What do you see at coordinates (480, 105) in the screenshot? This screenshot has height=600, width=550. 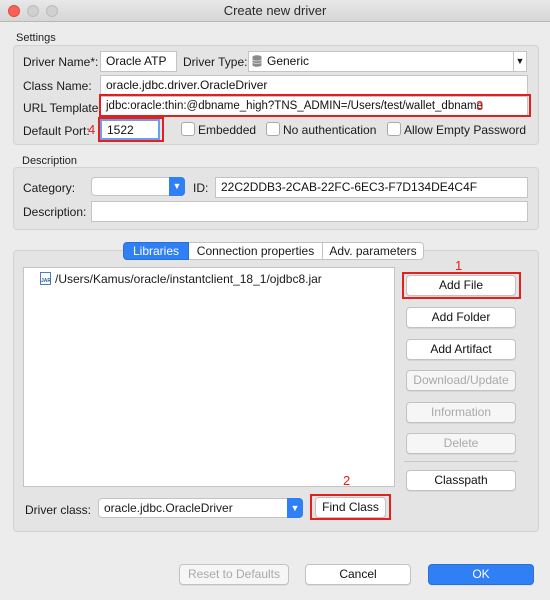 I see `annotation-number-3: 3` at bounding box center [480, 105].